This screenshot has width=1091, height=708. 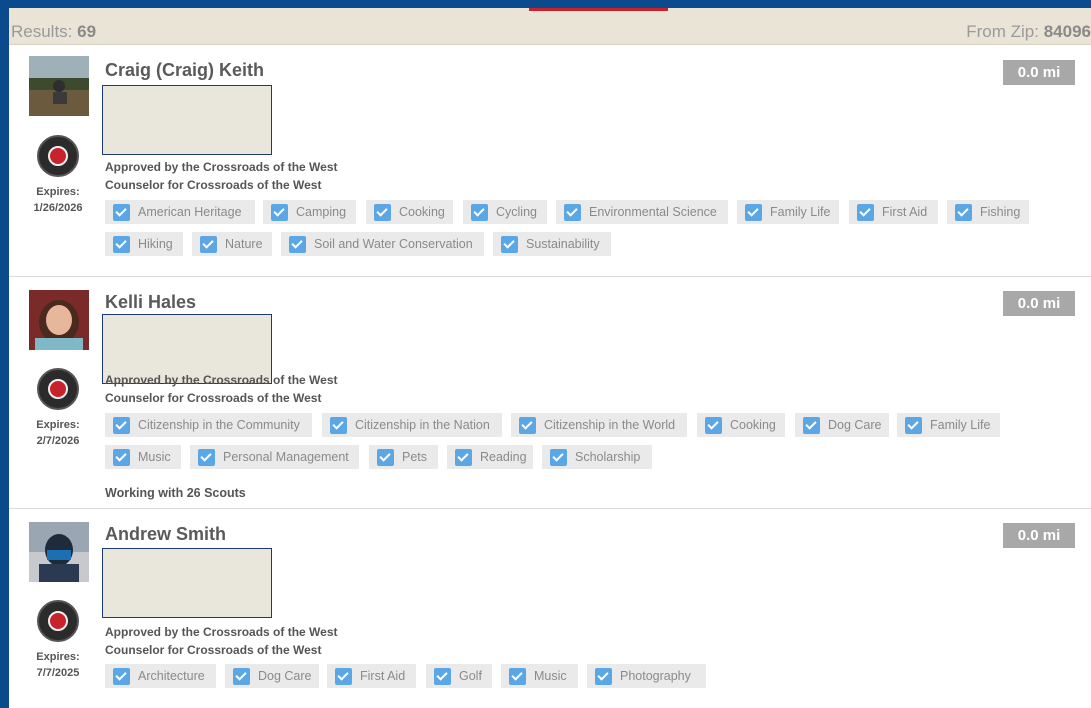 I want to click on from-zip: From Zip: 84096, so click(x=1028, y=32).